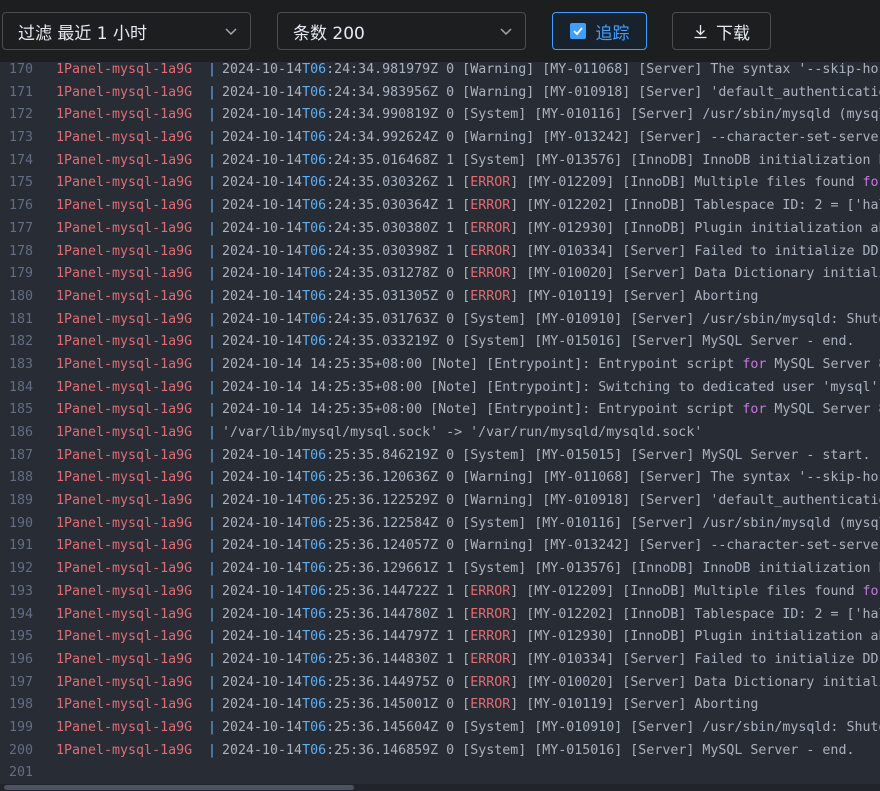 The image size is (880, 791). What do you see at coordinates (20, 455) in the screenshot?
I see `line-number: 187` at bounding box center [20, 455].